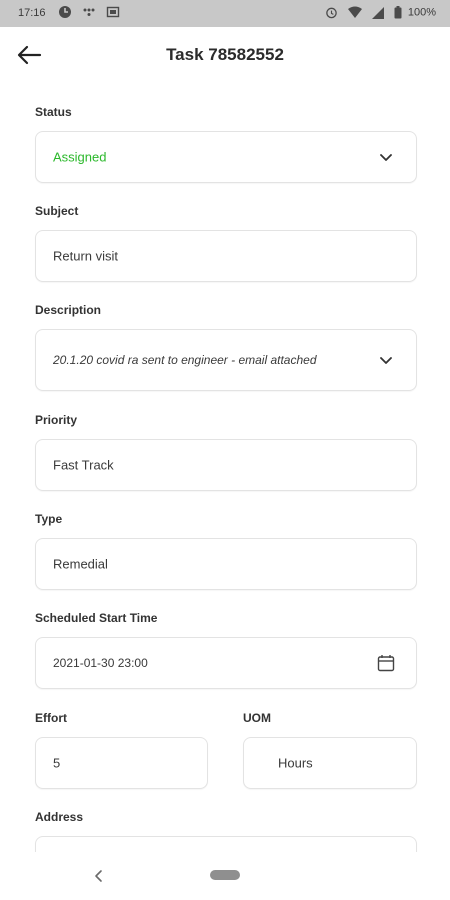 This screenshot has width=450, height=900. What do you see at coordinates (226, 157) in the screenshot?
I see `status-dropdown: Assigned` at bounding box center [226, 157].